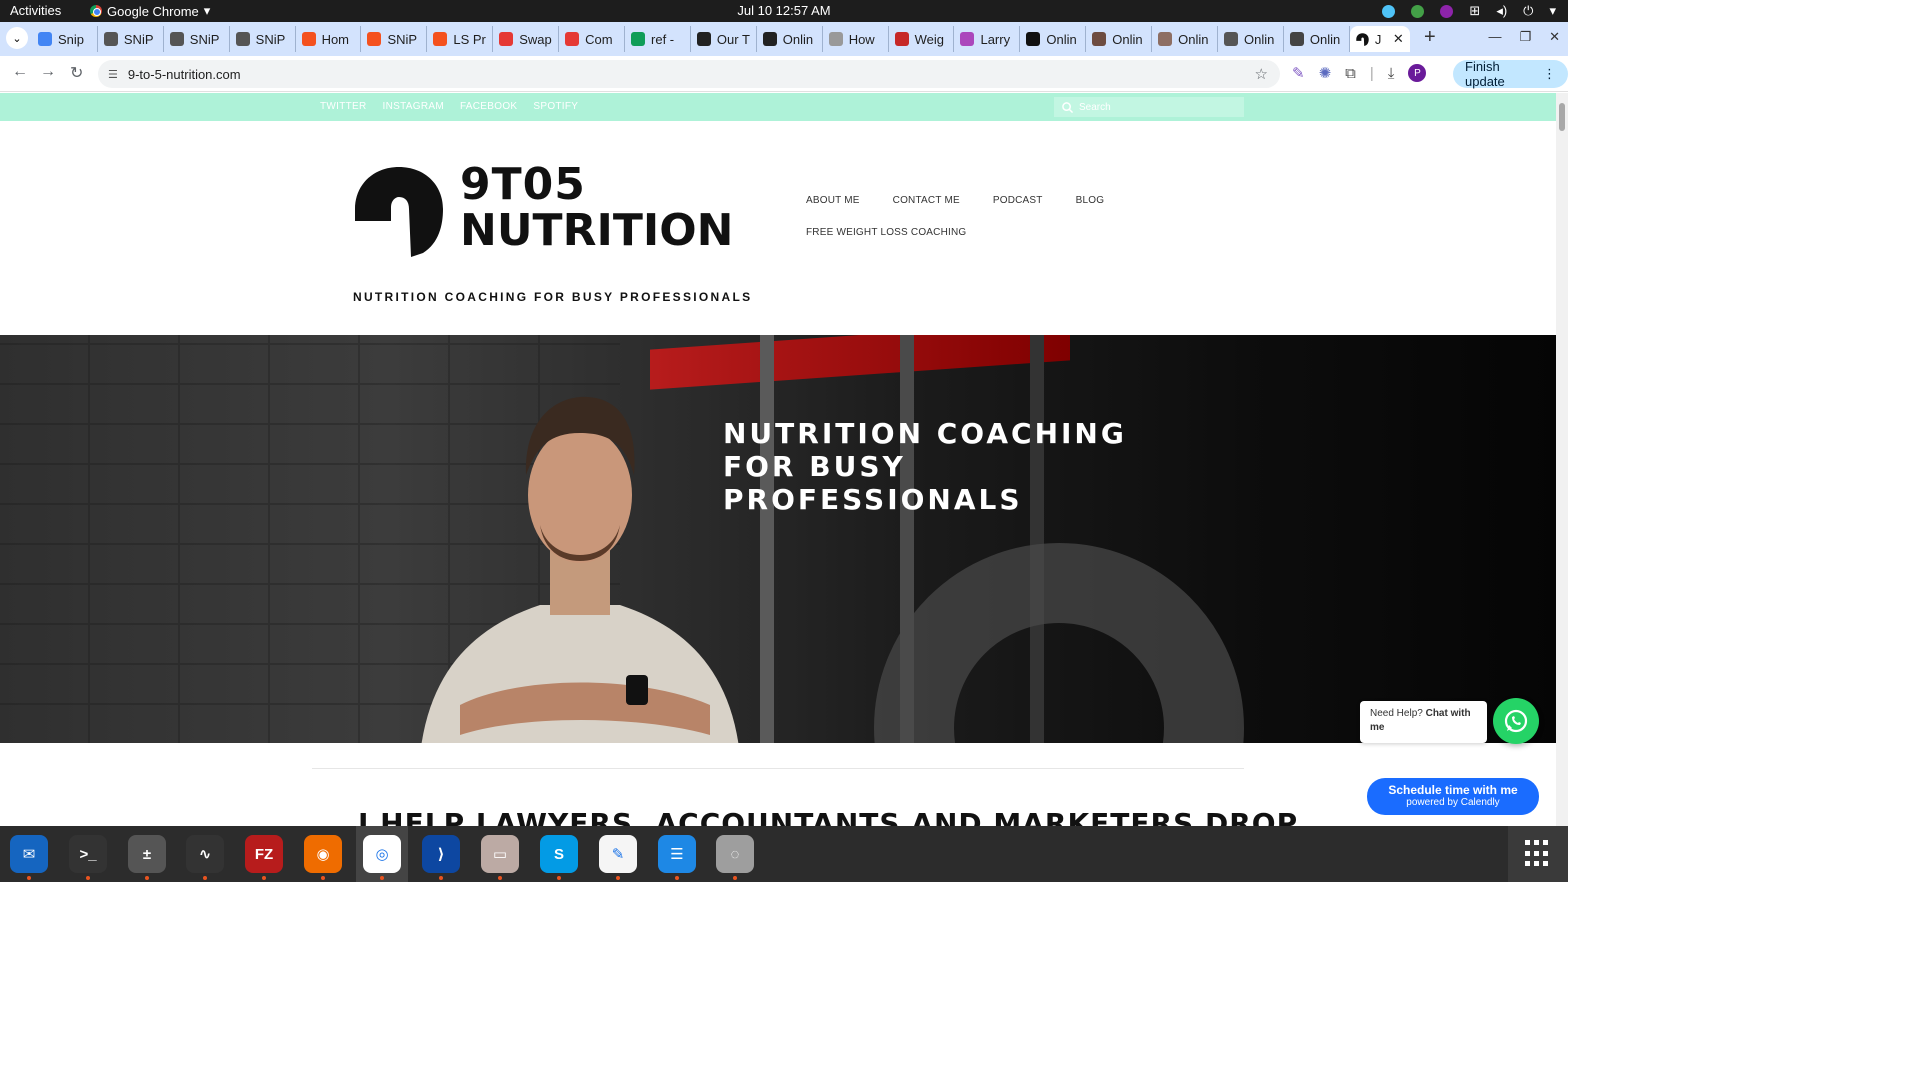  Describe the element at coordinates (1453, 802) in the screenshot. I see `calendly-subtitle: powered by Calendly` at that location.